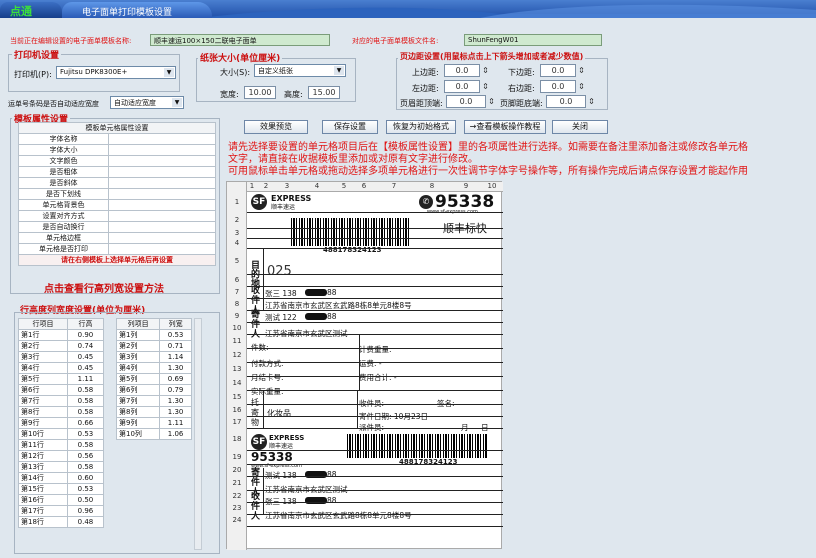 The width and height of the screenshot is (816, 558). What do you see at coordinates (566, 101) in the screenshot?
I see `footer-margin-input: 0.0` at bounding box center [566, 101].